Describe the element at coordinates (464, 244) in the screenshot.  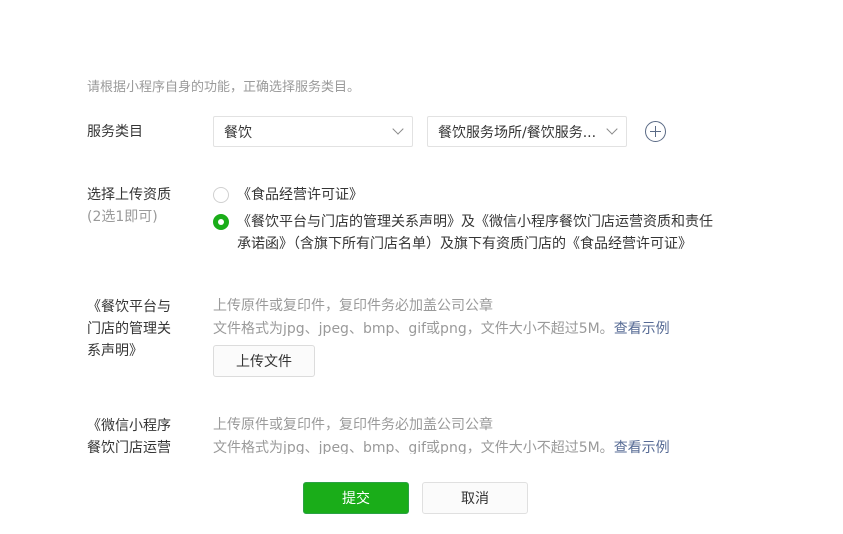
I see `qualification-option-line: 承诺函》（含旗下所有门店名单）及旗下有资质门店的《食品经营许可证》` at that location.